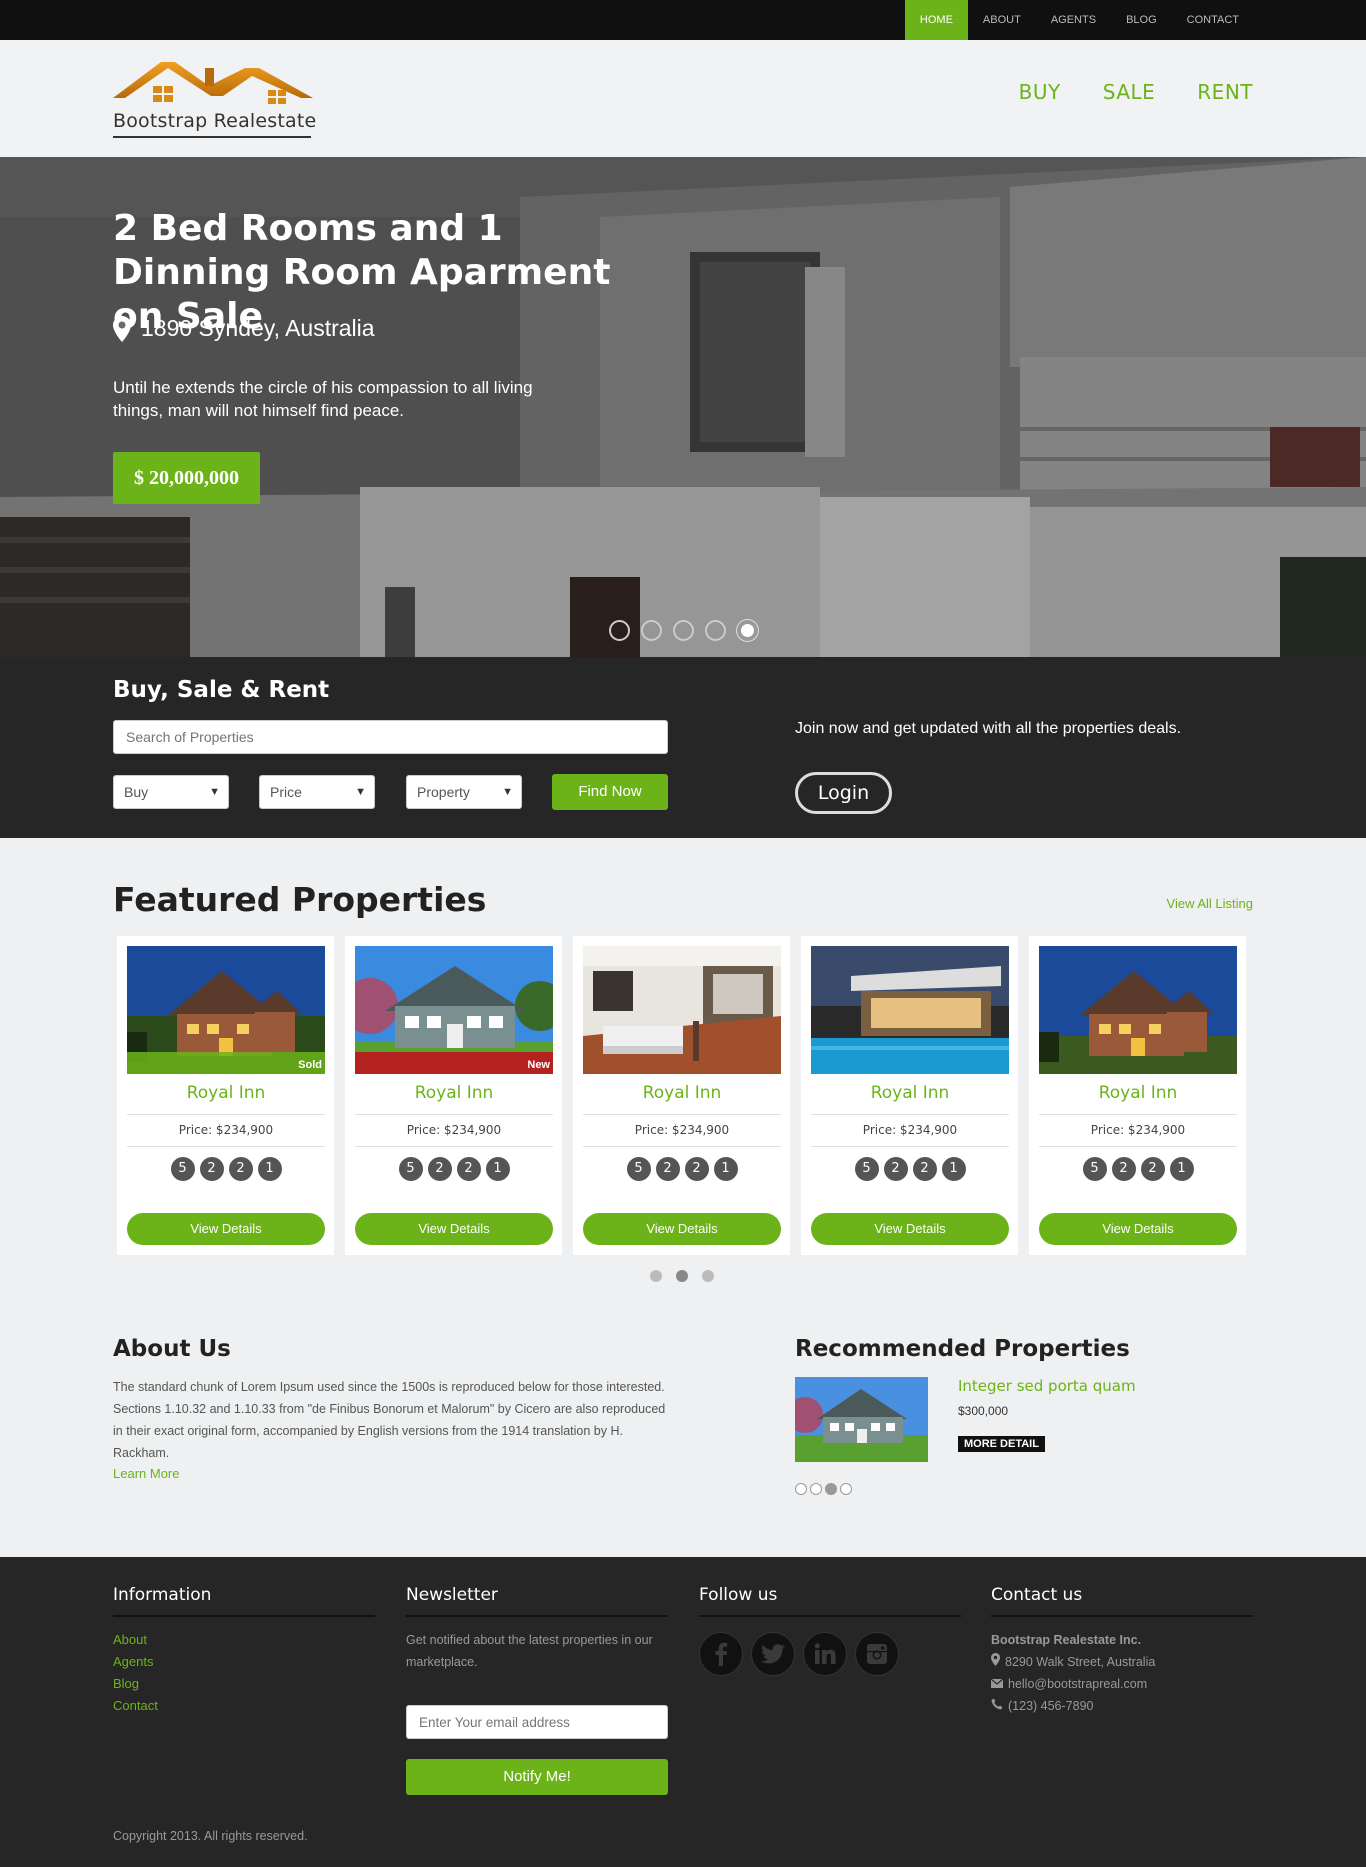 This screenshot has width=1366, height=1867. Describe the element at coordinates (1077, 1684) in the screenshot. I see `contact-email-text: hello@bootstrapreal.com` at that location.